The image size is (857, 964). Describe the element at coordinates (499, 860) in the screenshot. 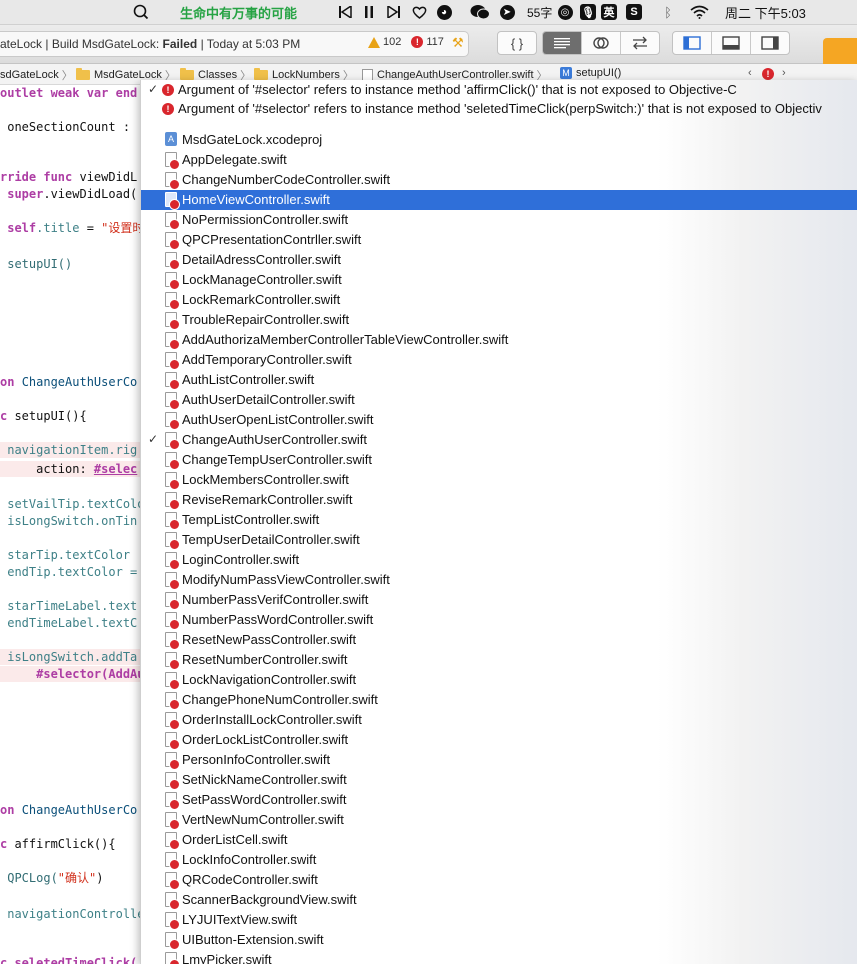

I see `file-item: LockInfoController.swift` at that location.